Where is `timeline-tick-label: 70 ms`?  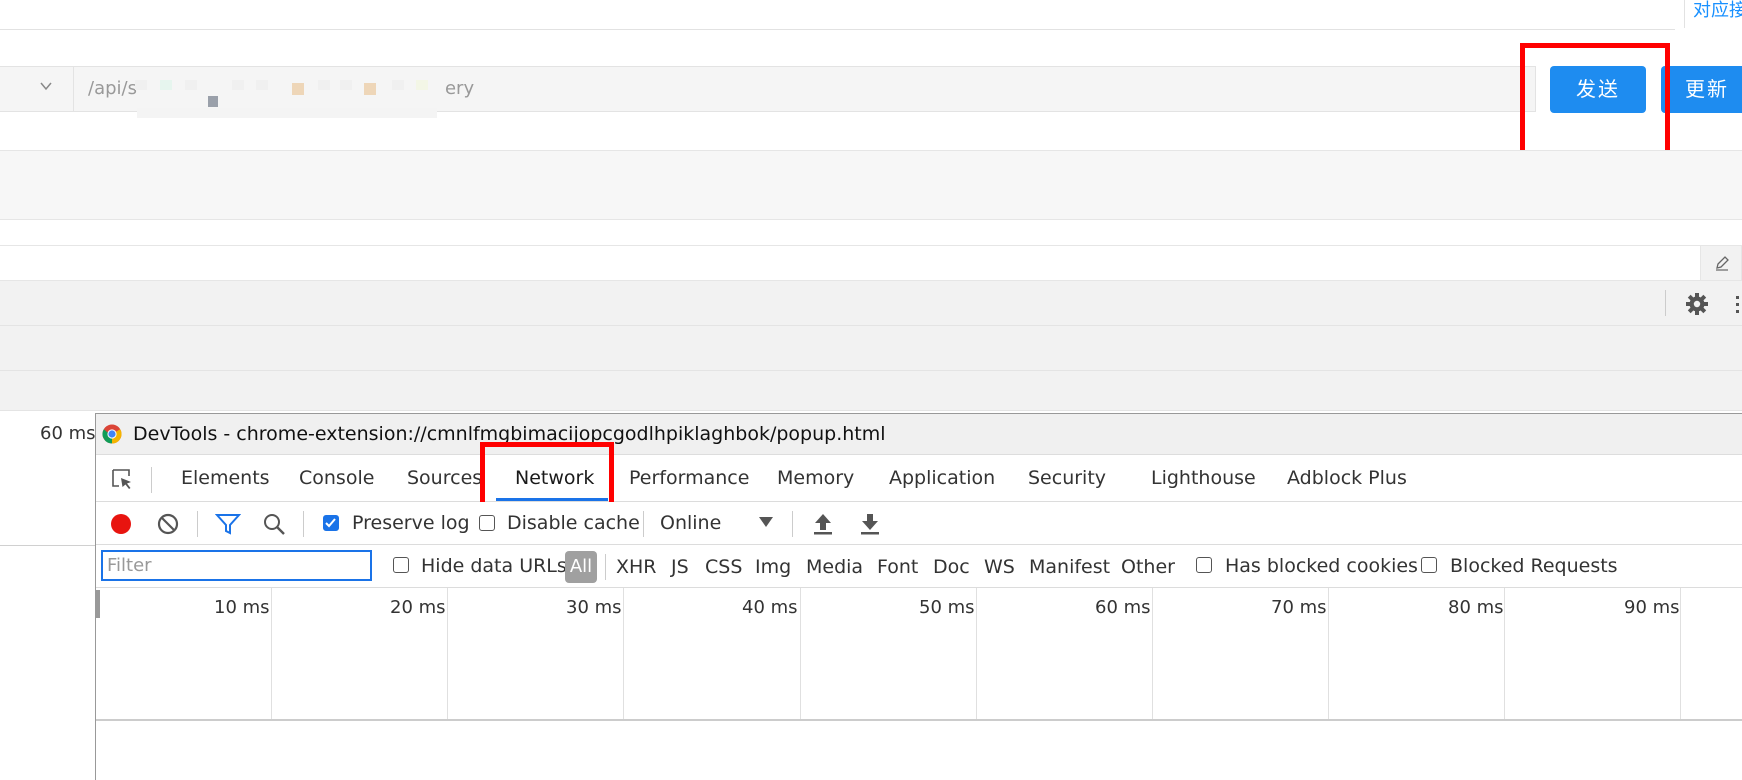
timeline-tick-label: 70 ms is located at coordinates (1299, 607).